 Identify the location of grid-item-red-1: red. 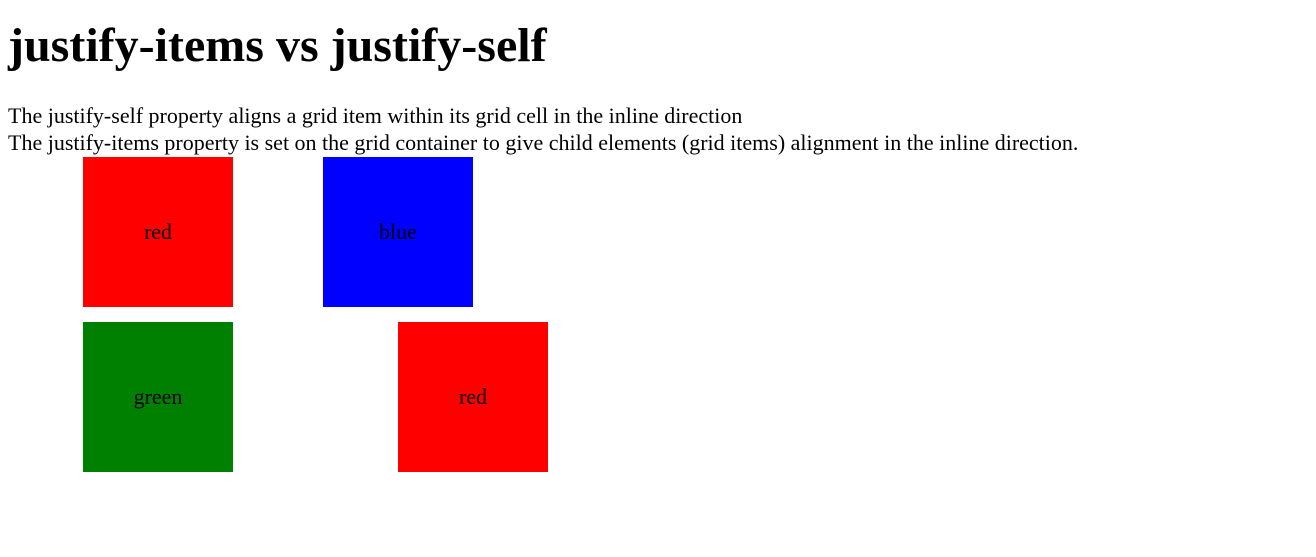
(158, 232).